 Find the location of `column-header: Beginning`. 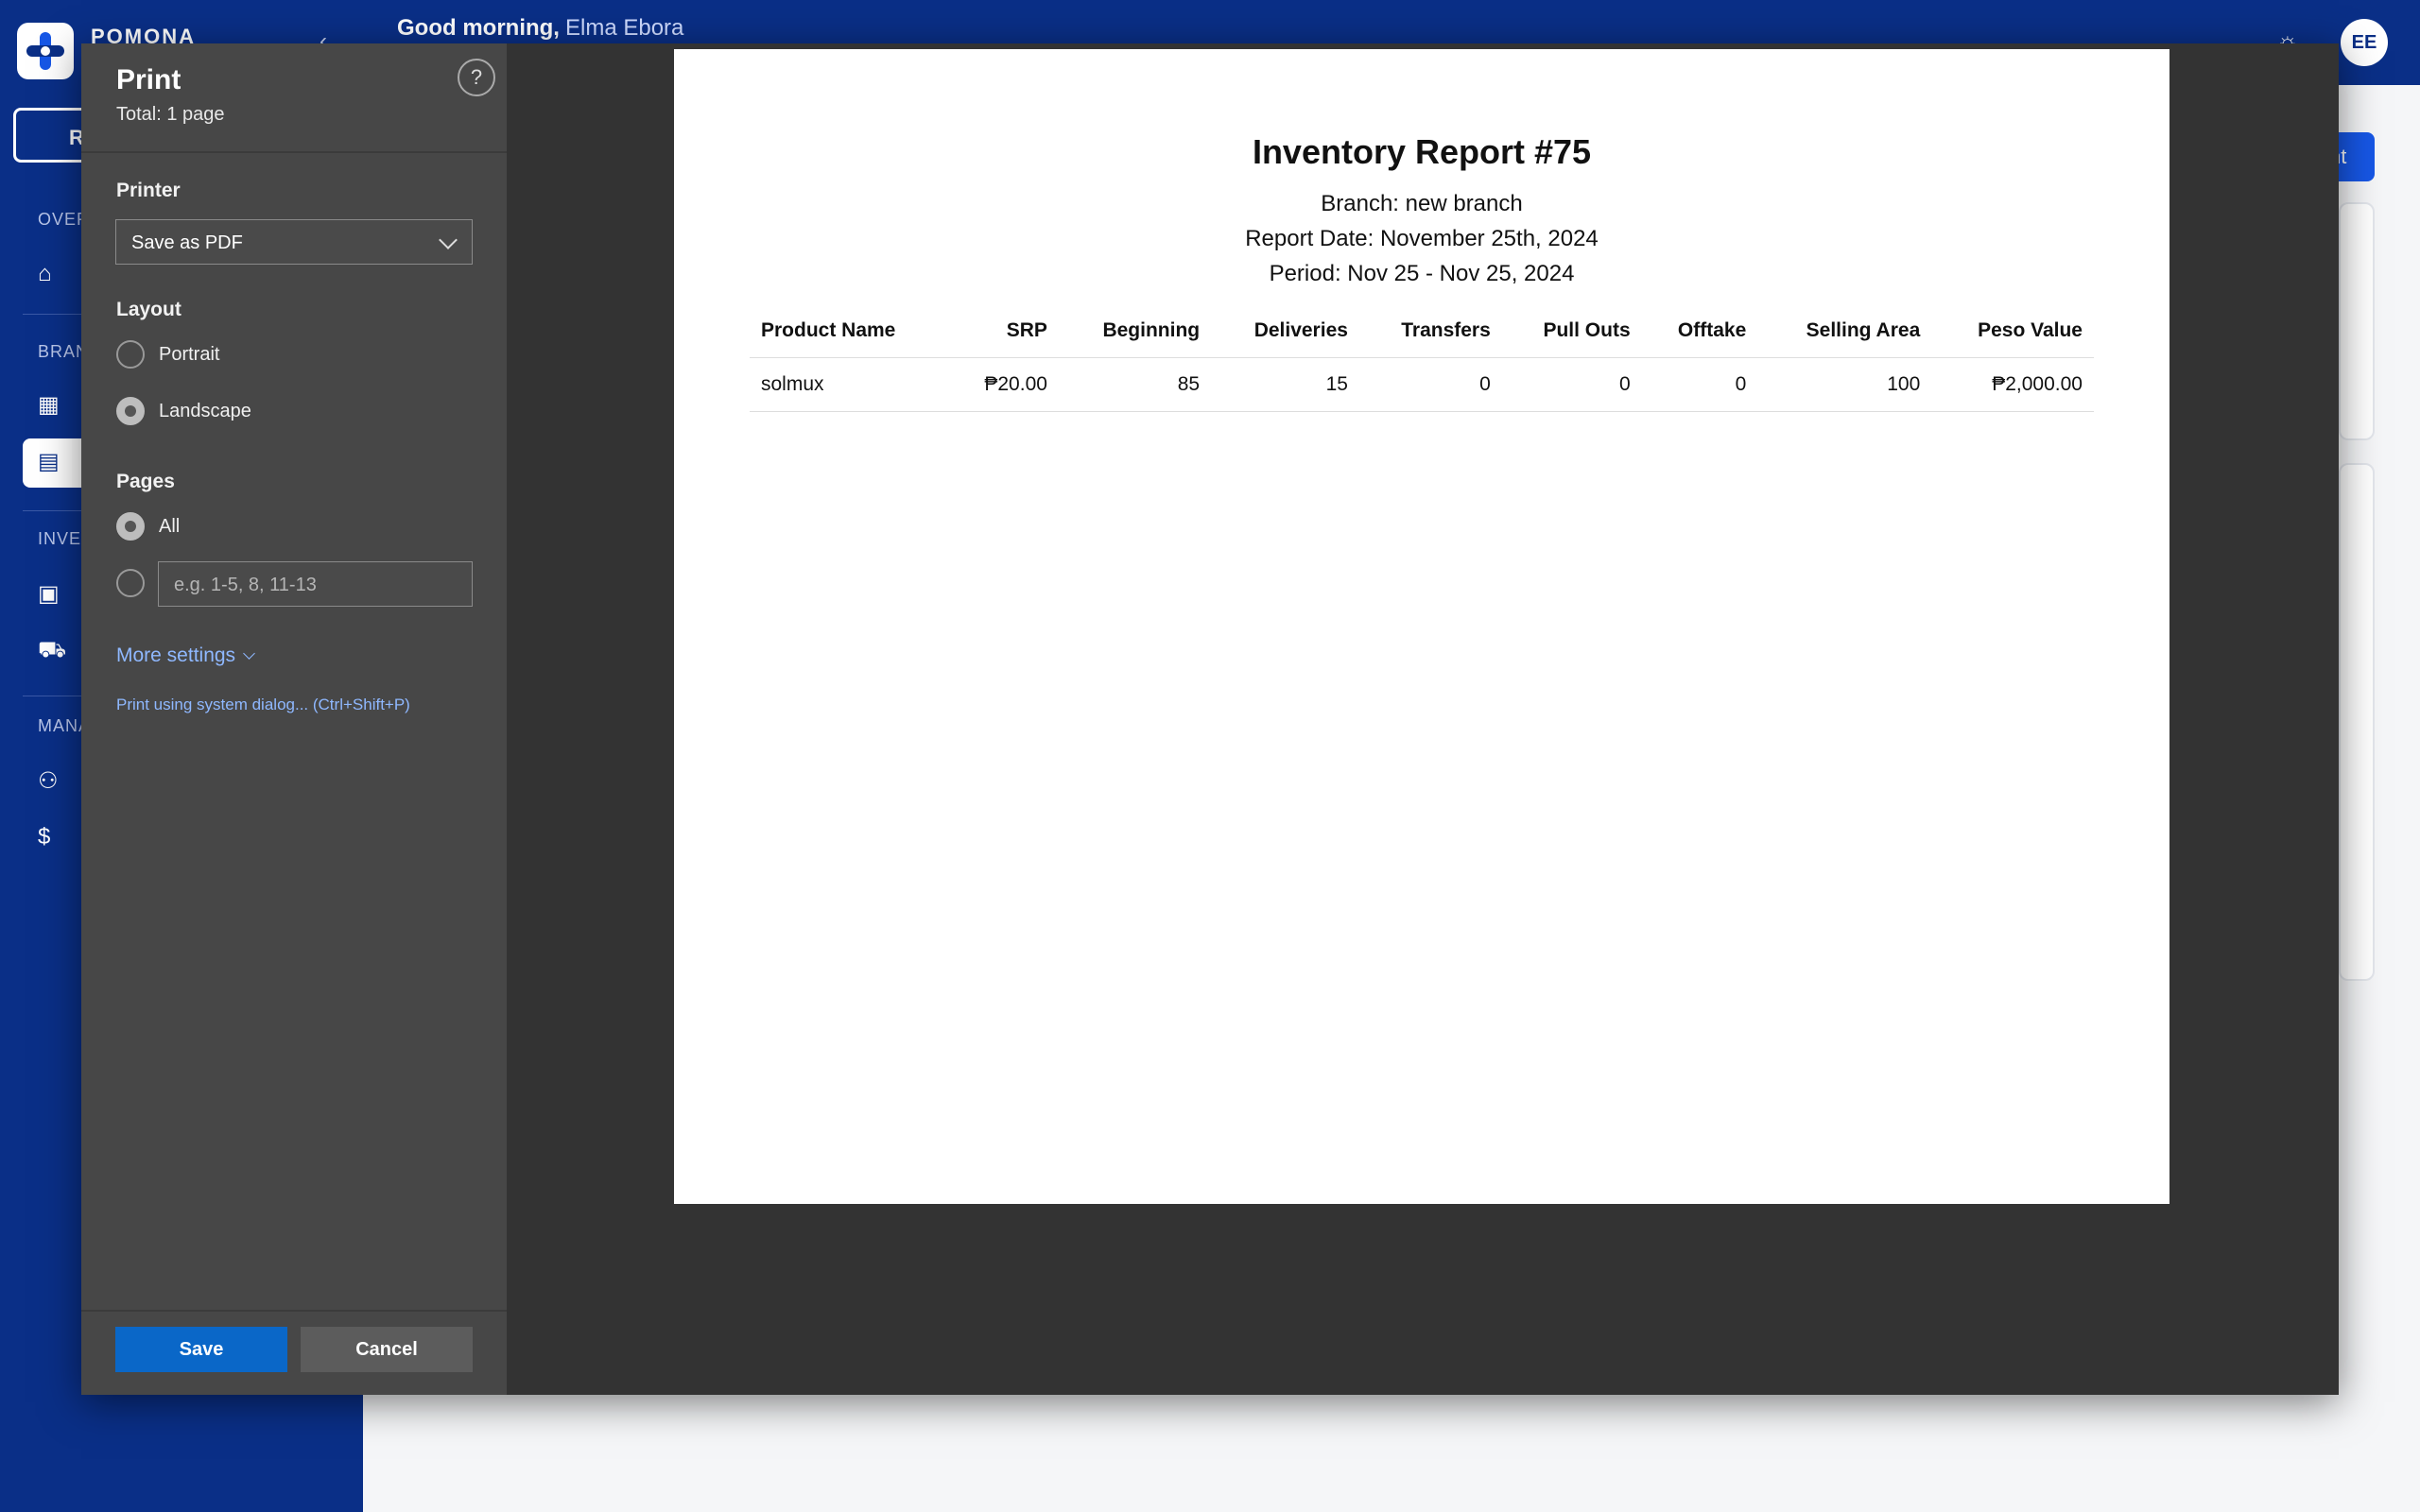

column-header: Beginning is located at coordinates (1135, 338).